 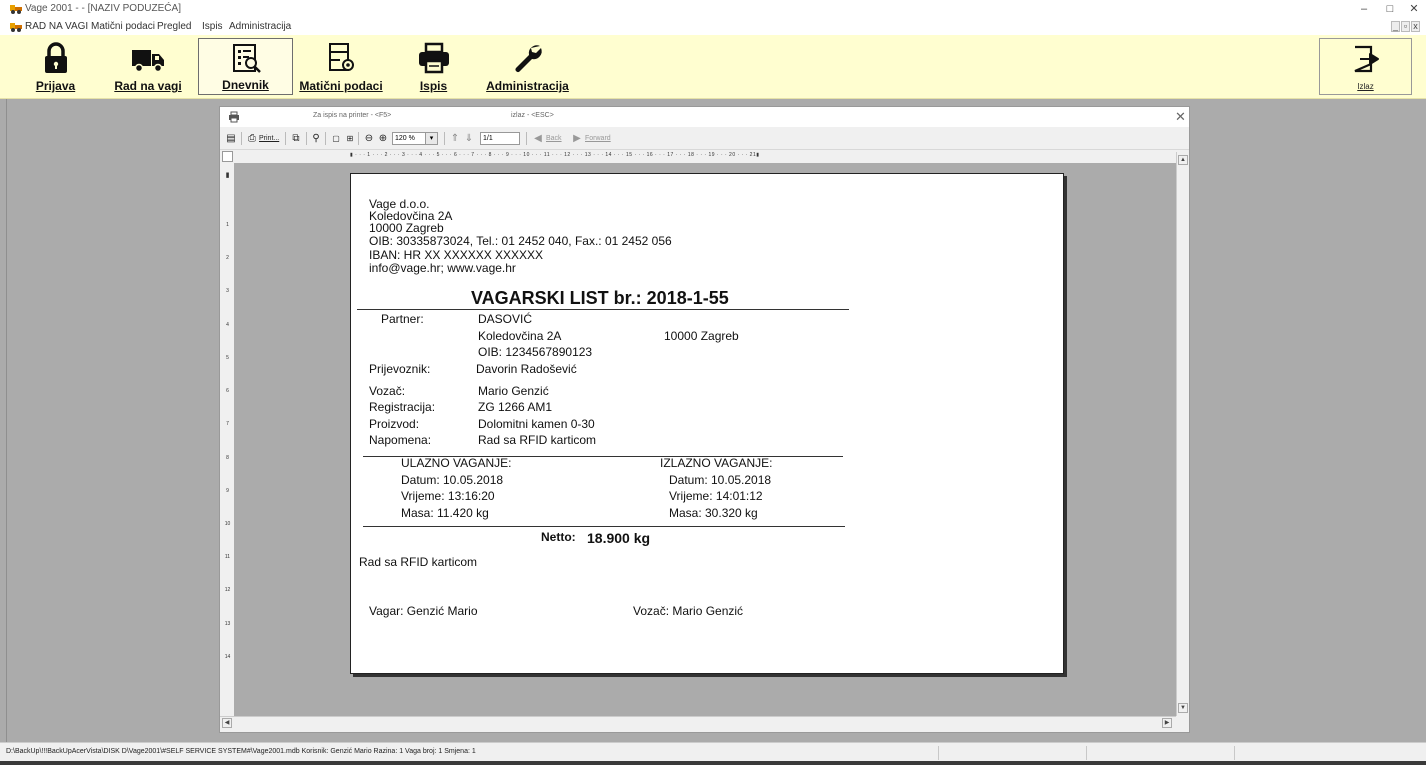 I want to click on prijava-label: Prijava, so click(x=55, y=86).